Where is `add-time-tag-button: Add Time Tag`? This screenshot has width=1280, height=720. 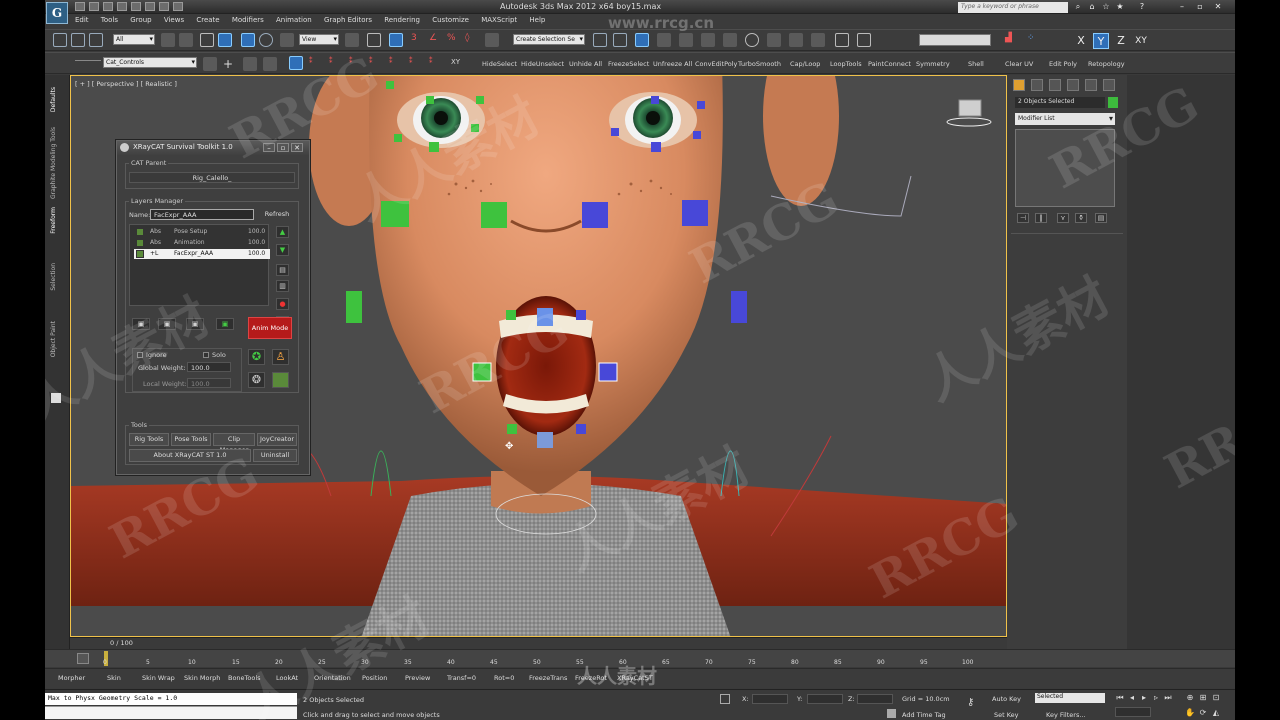
add-time-tag-button: Add Time Tag is located at coordinates (924, 715).